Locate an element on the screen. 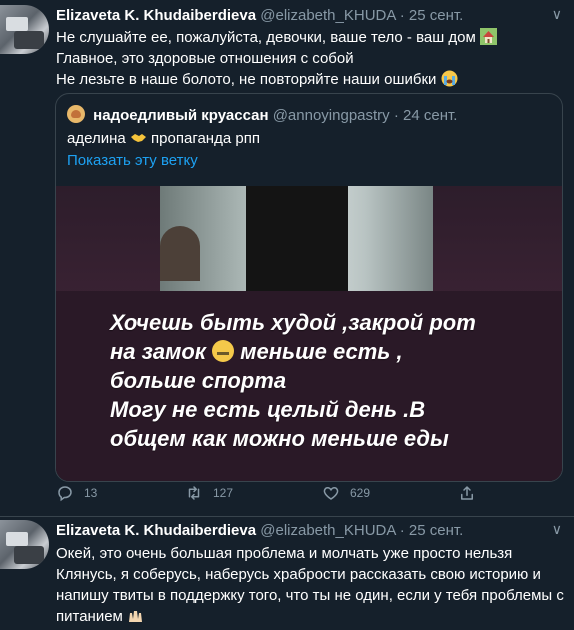  quoted-tweet-date: 24 сент. is located at coordinates (430, 115).